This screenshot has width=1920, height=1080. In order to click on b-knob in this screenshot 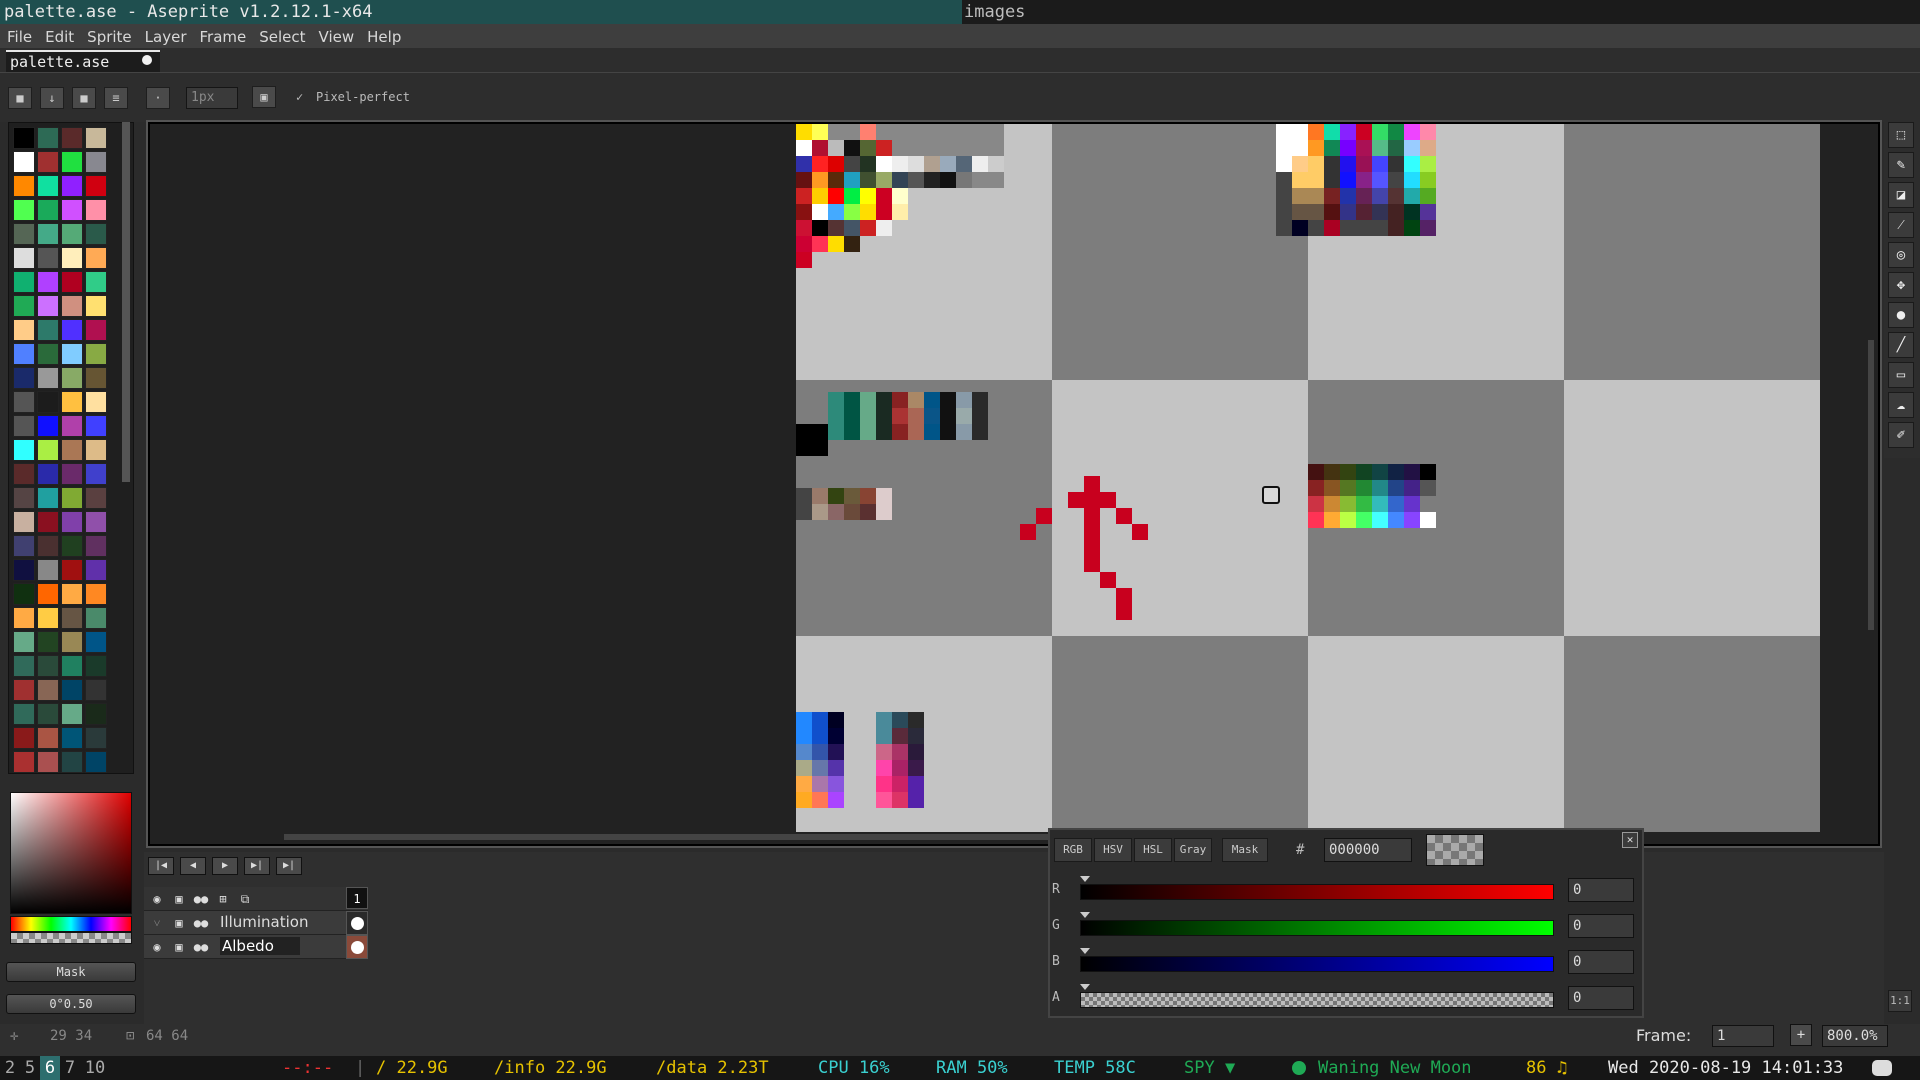, I will do `click(1085, 951)`.